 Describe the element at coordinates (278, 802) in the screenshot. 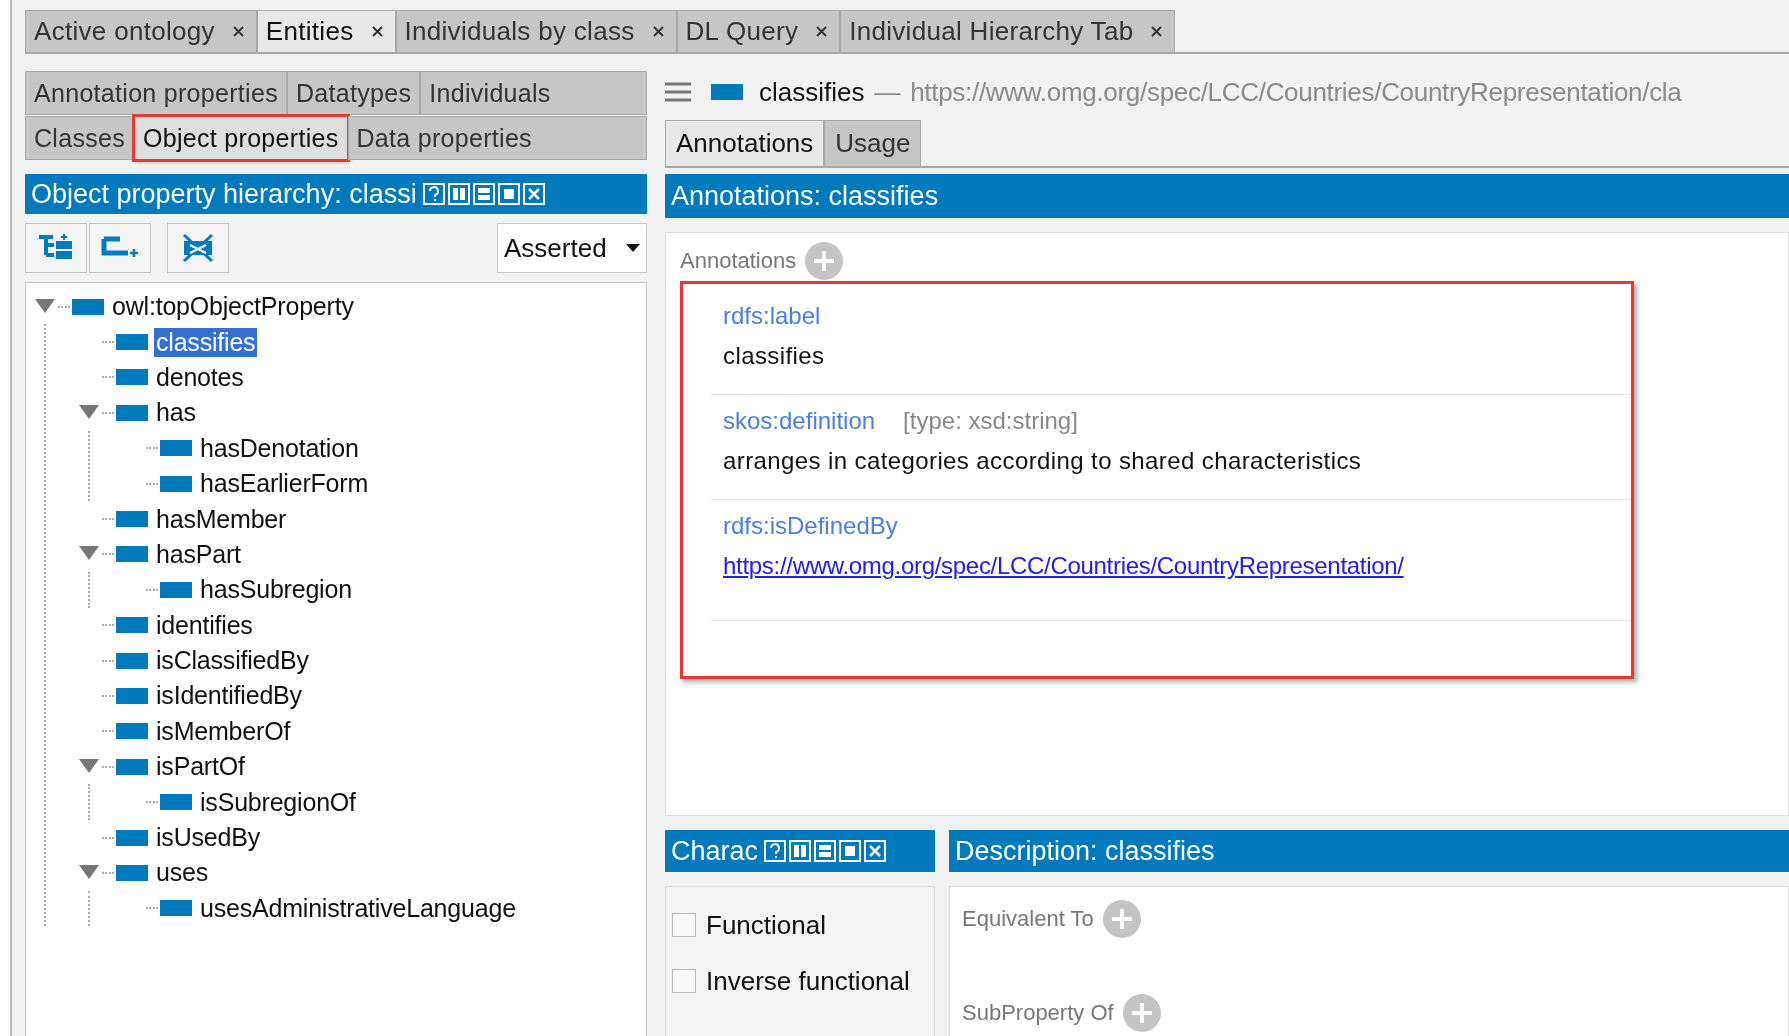

I see `tree-item: isSubregionOf` at that location.